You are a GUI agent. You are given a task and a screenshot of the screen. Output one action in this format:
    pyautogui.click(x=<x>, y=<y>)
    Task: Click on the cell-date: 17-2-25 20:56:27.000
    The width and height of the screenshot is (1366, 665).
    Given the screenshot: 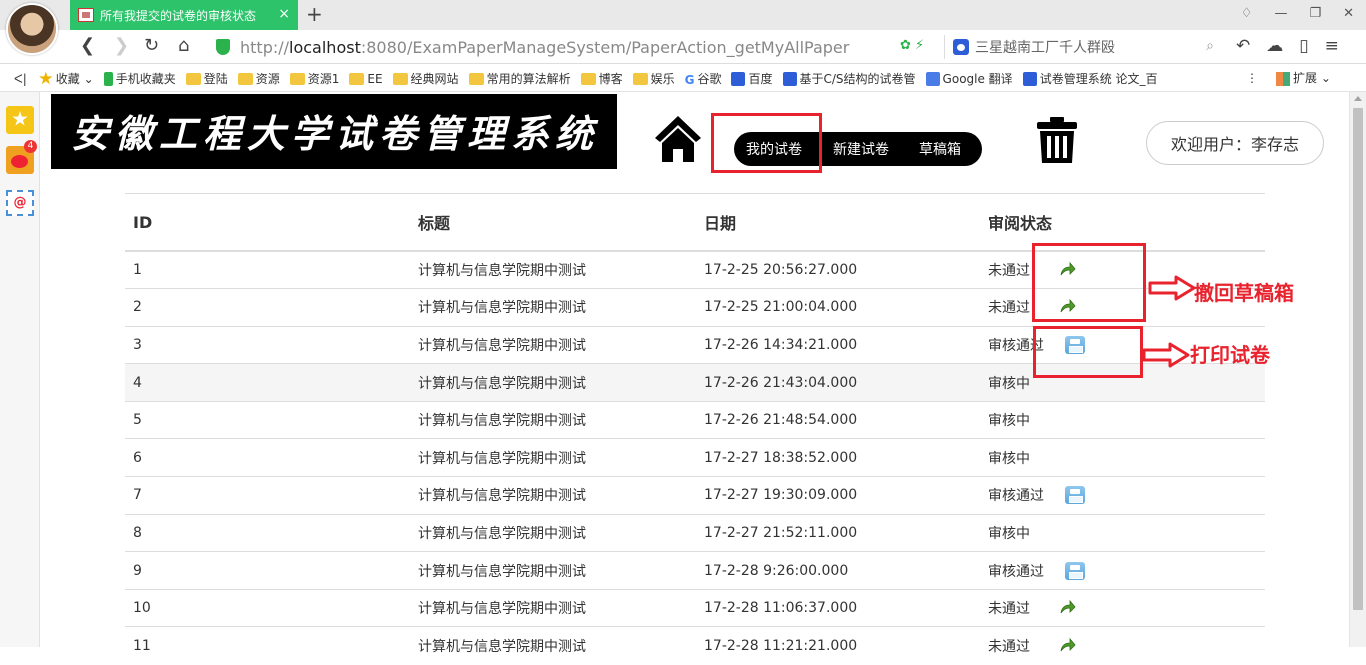 What is the action you would take?
    pyautogui.click(x=838, y=269)
    